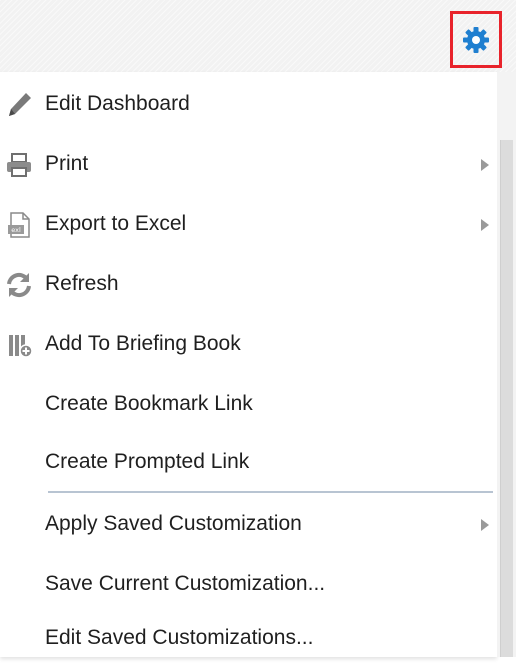  Describe the element at coordinates (19, 165) in the screenshot. I see `printer-icon` at that location.